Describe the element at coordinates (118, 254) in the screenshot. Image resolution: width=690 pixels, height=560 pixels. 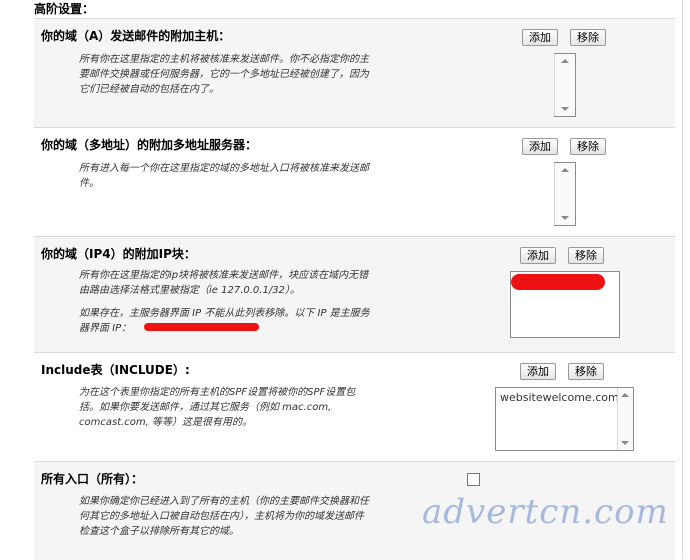
I see `section-title: 你的域（IP4）的附加IP块：` at that location.